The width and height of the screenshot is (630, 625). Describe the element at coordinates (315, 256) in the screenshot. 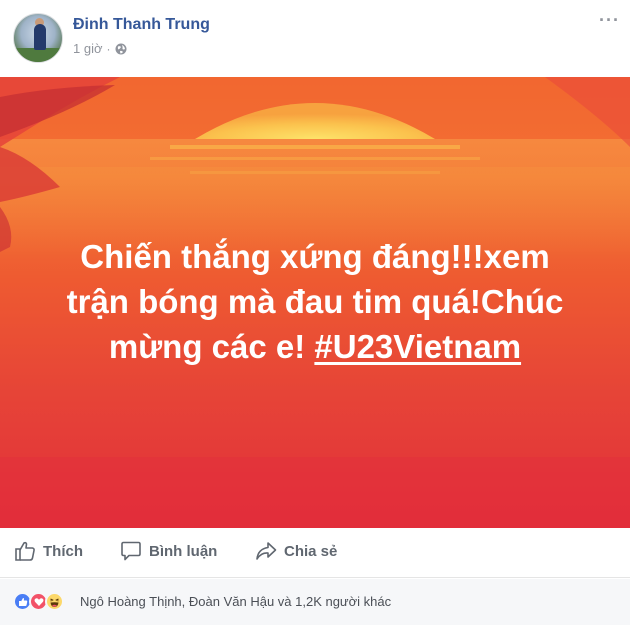

I see `post-text-line: Chiến thắng xứng đáng!!!xem` at that location.